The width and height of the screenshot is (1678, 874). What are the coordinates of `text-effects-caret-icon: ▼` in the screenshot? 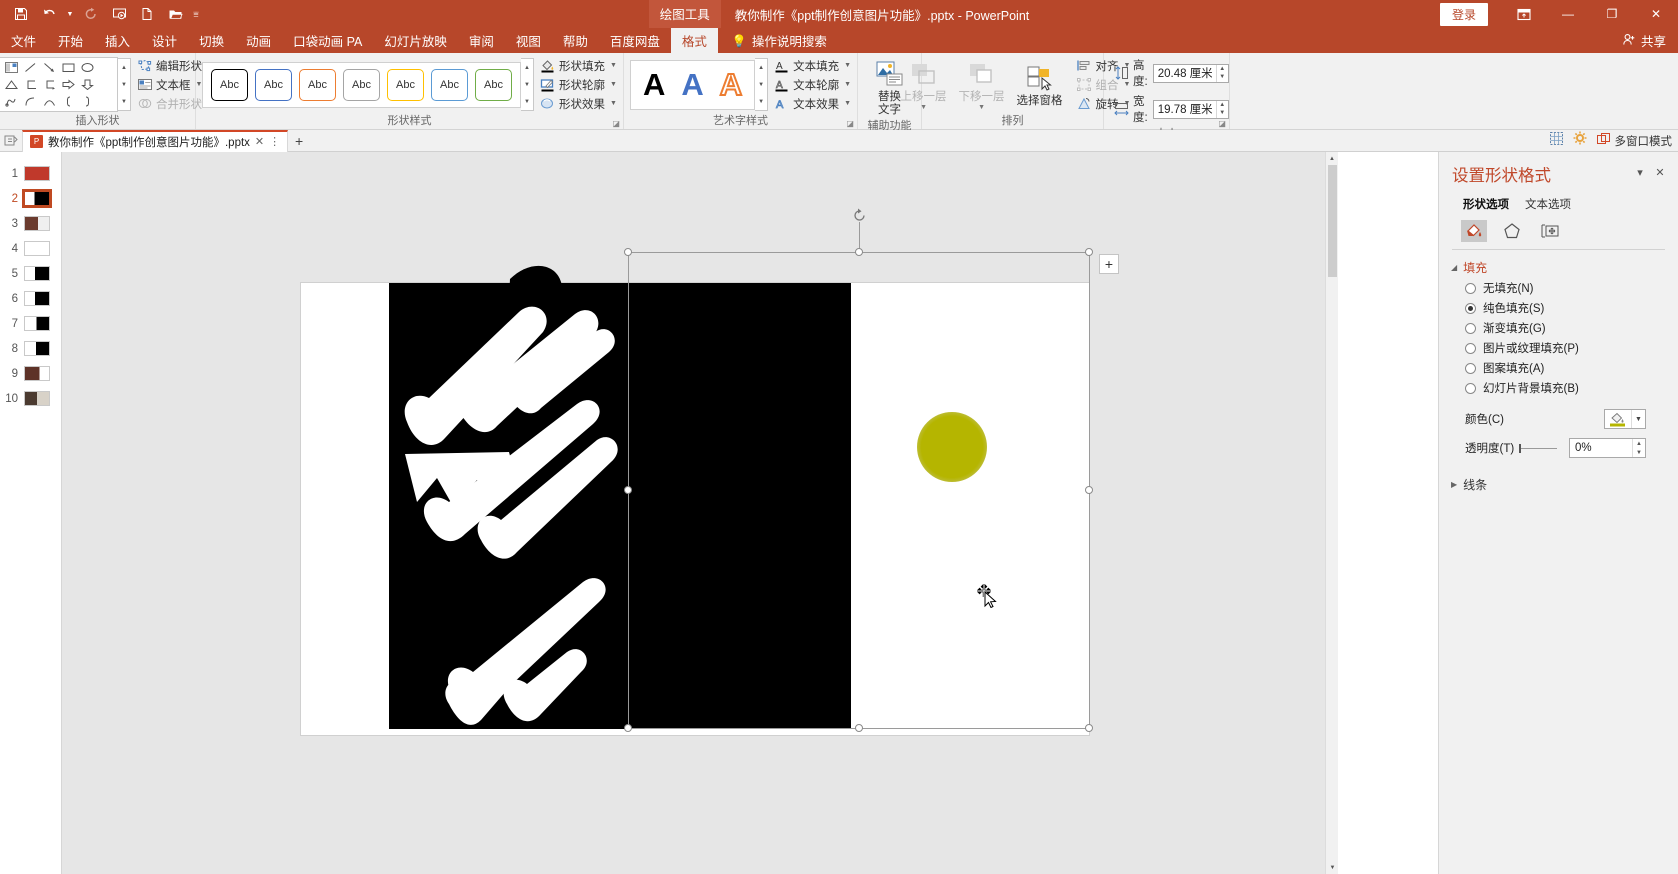 It's located at (847, 103).